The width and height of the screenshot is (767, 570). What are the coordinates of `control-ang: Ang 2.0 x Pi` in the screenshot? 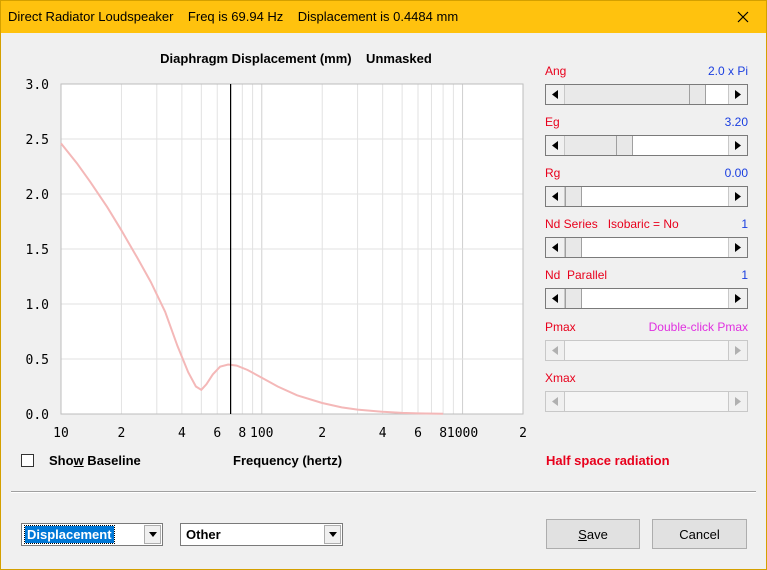 It's located at (646, 87).